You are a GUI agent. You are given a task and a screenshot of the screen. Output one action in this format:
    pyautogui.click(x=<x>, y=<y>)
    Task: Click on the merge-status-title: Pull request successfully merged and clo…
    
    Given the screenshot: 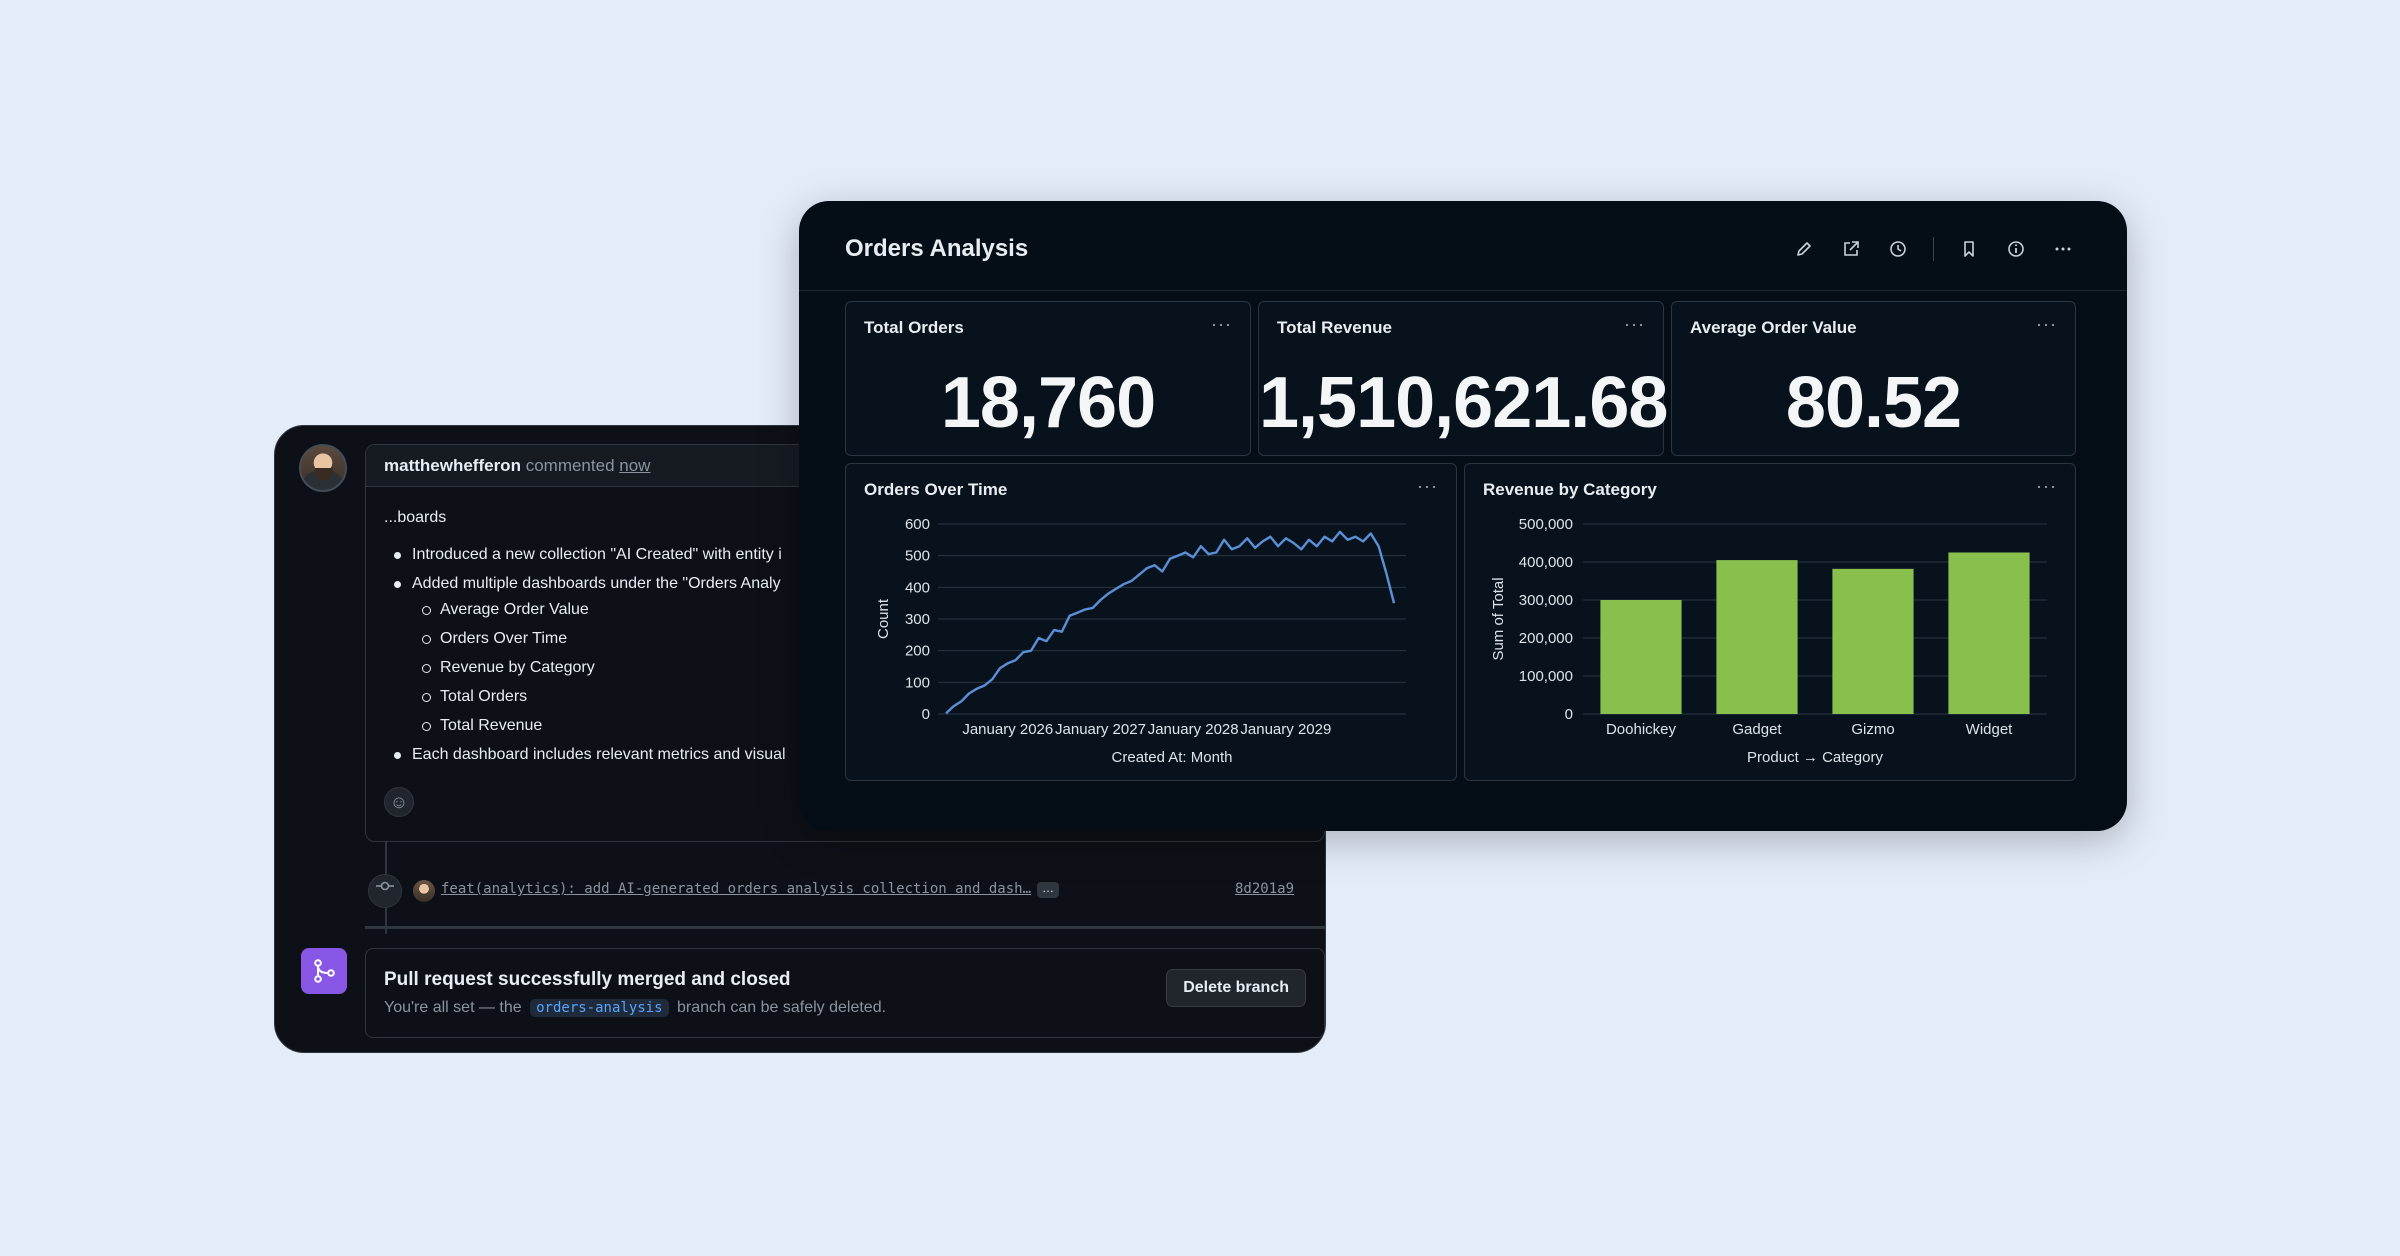 What is the action you would take?
    pyautogui.click(x=587, y=979)
    